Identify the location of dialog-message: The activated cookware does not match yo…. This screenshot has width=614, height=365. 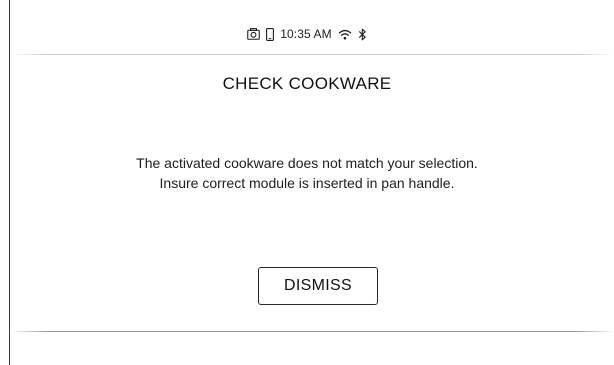
(307, 173).